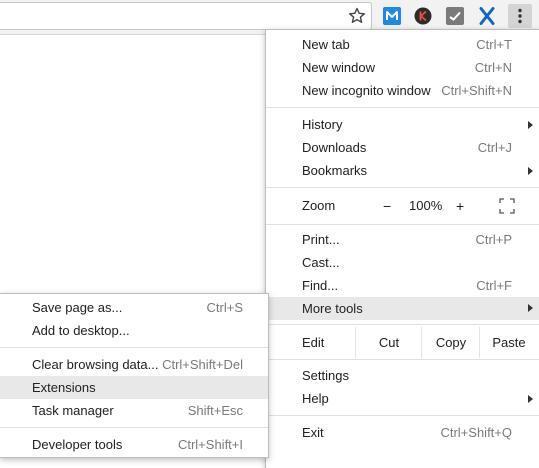 The width and height of the screenshot is (539, 468). Describe the element at coordinates (357, 16) in the screenshot. I see `star-icon` at that location.